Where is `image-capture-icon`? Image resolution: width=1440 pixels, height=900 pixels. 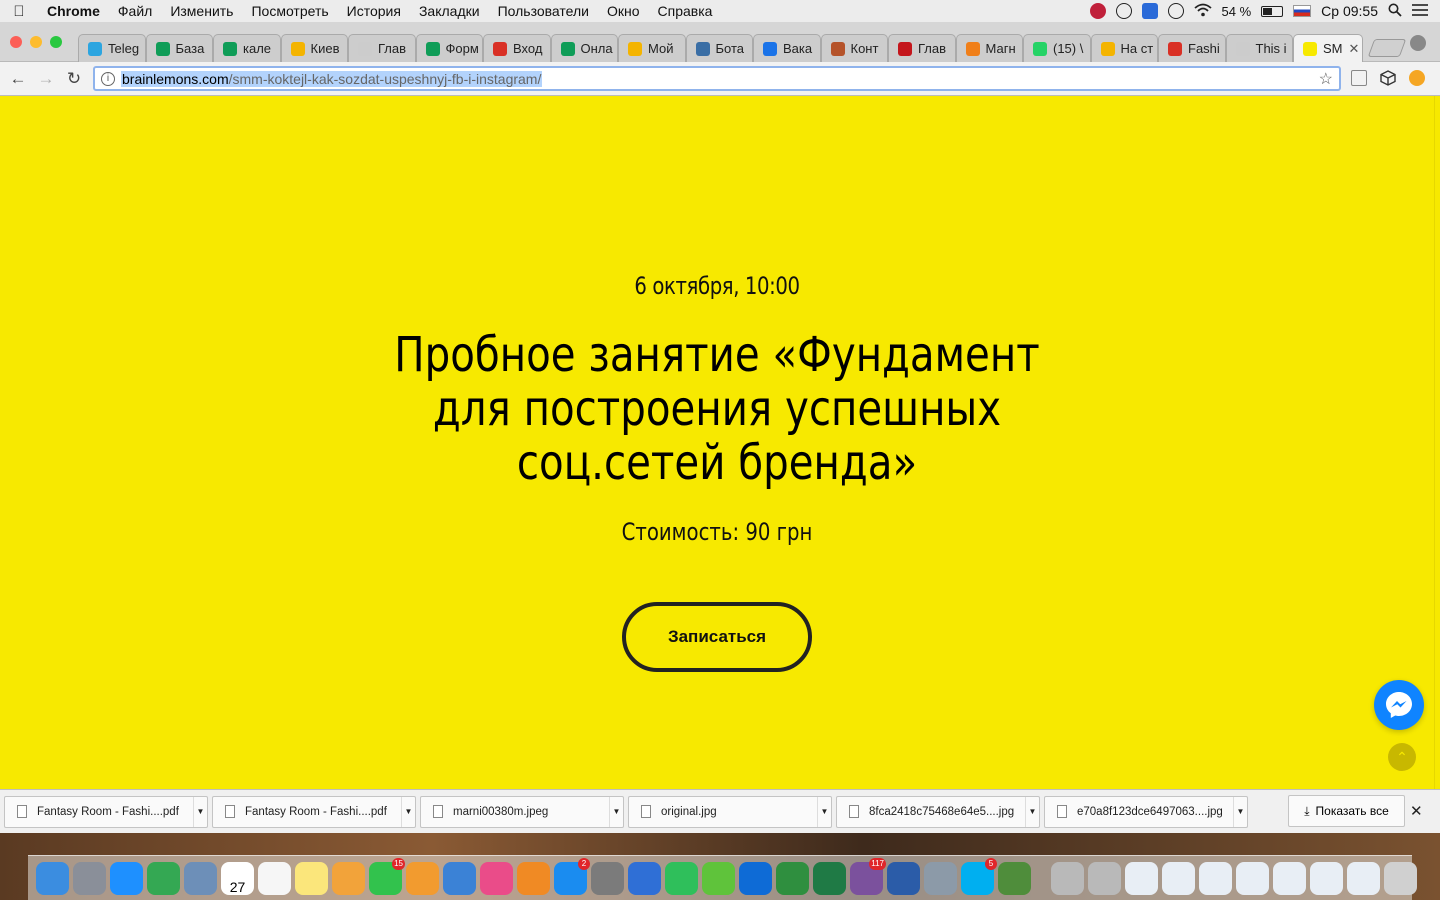 image-capture-icon is located at coordinates (940, 878).